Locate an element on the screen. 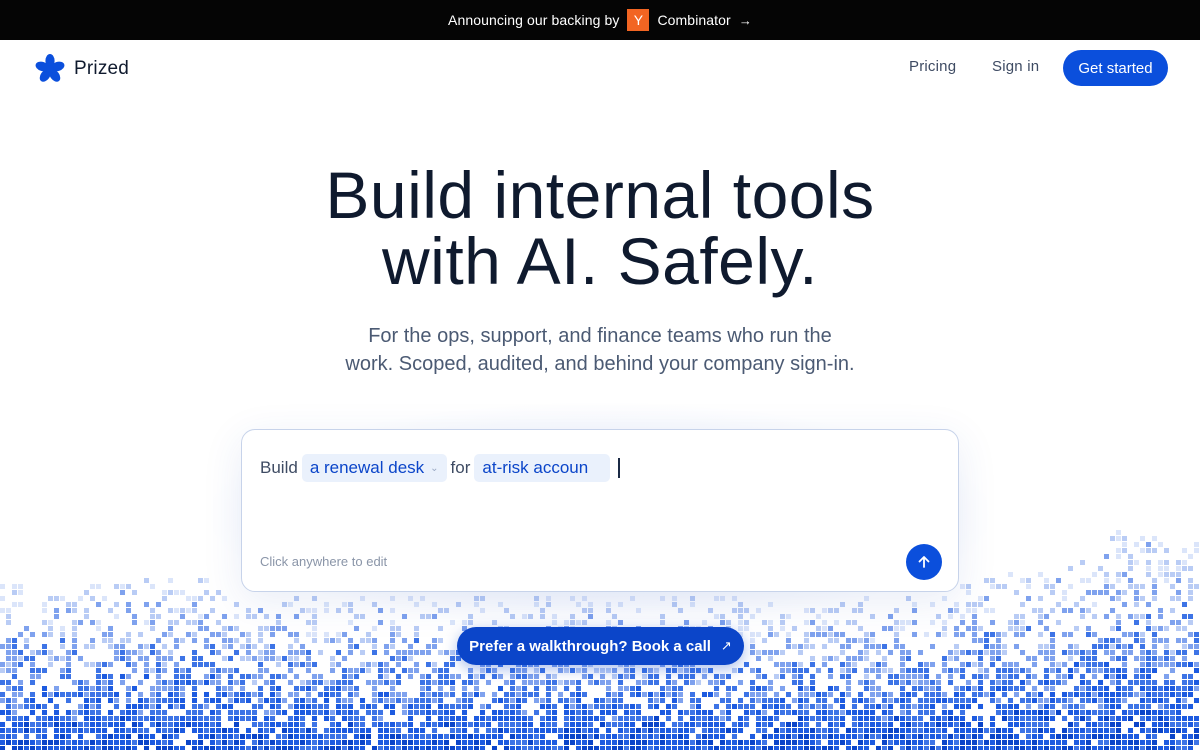  book-call-button: Prefer a walkthrough? Book a call ↗ is located at coordinates (600, 646).